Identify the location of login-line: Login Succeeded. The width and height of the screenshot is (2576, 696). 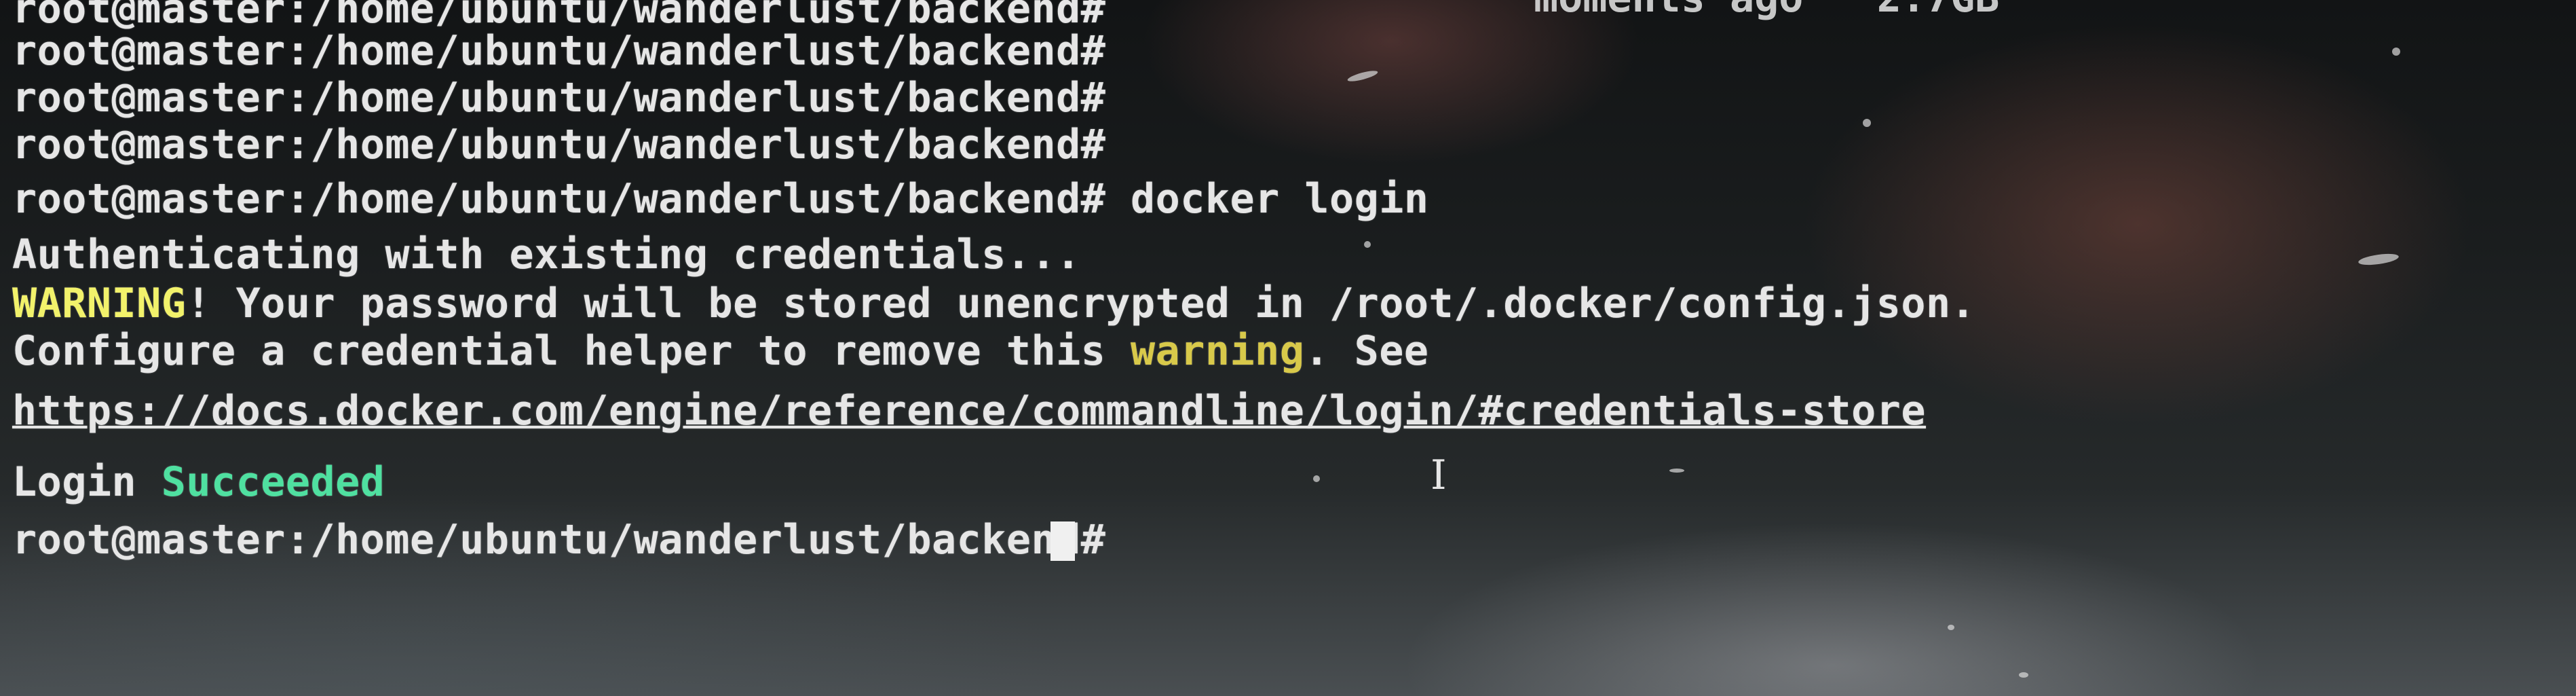
(199, 482).